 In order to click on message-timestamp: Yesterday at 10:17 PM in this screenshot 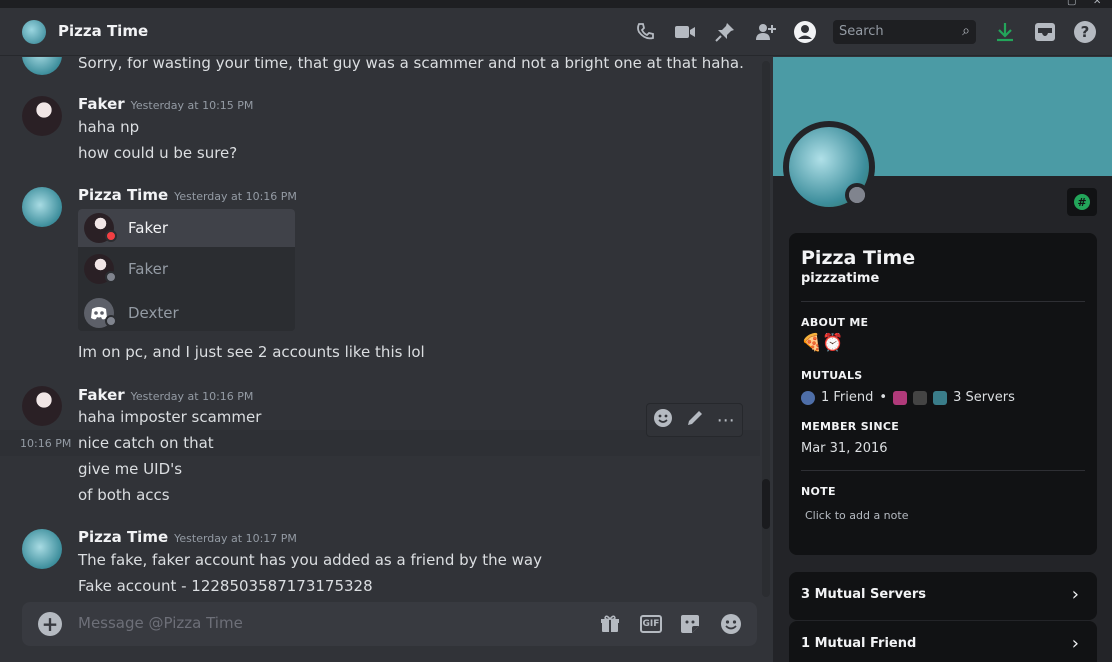, I will do `click(235, 538)`.